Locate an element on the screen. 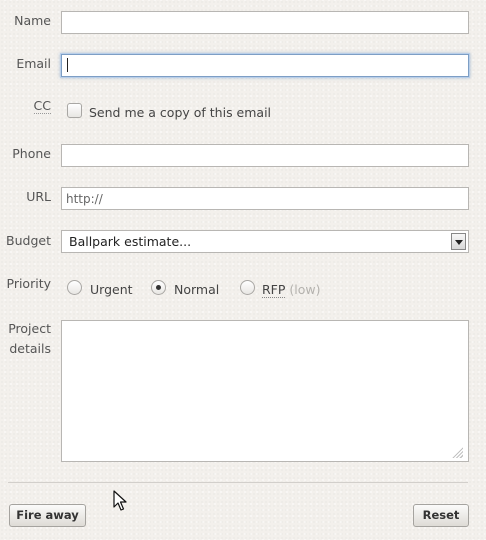  priority-label: Priority is located at coordinates (29, 283).